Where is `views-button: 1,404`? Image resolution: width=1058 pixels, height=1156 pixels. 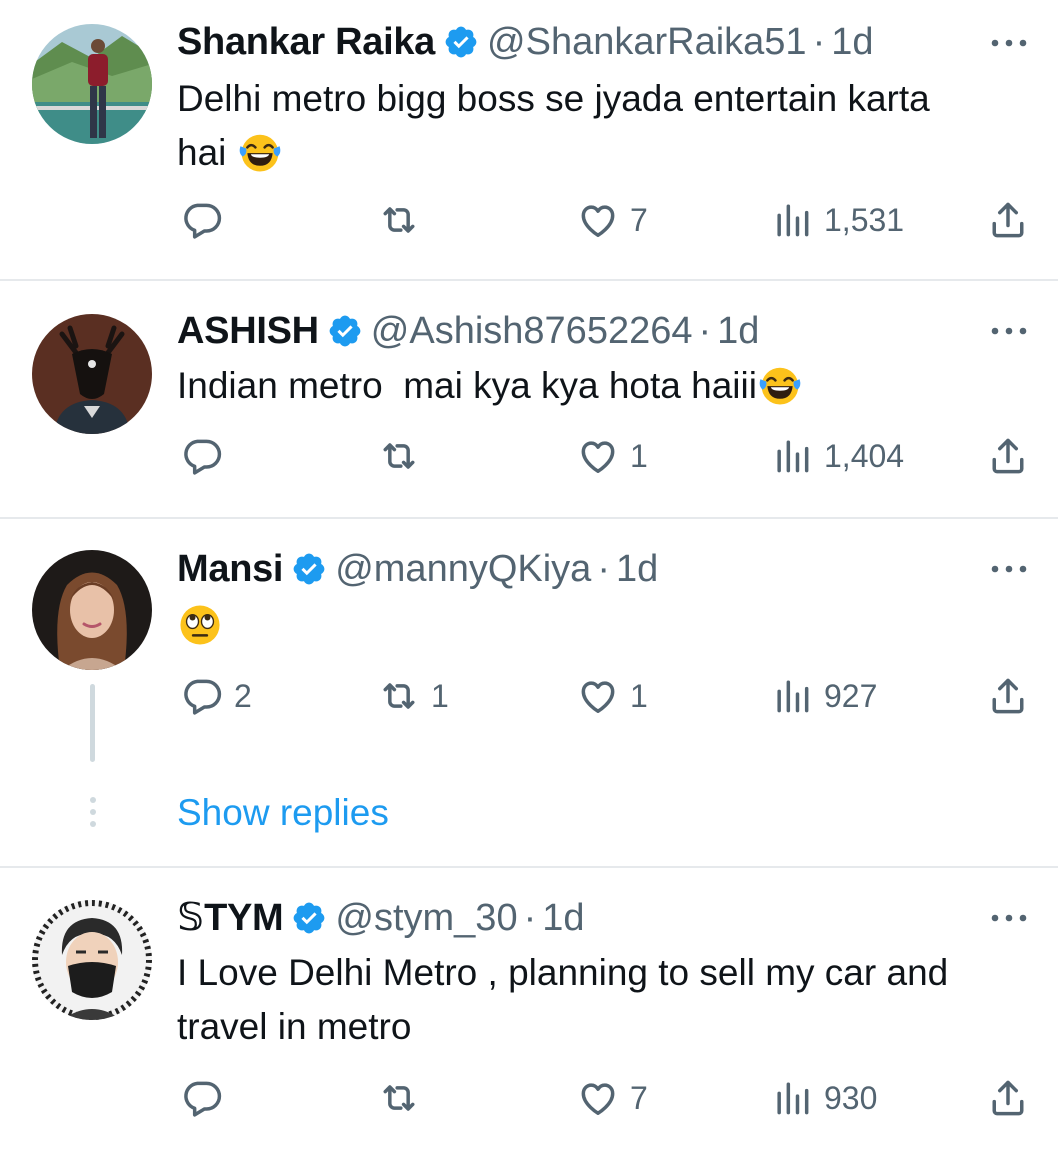 views-button: 1,404 is located at coordinates (837, 456).